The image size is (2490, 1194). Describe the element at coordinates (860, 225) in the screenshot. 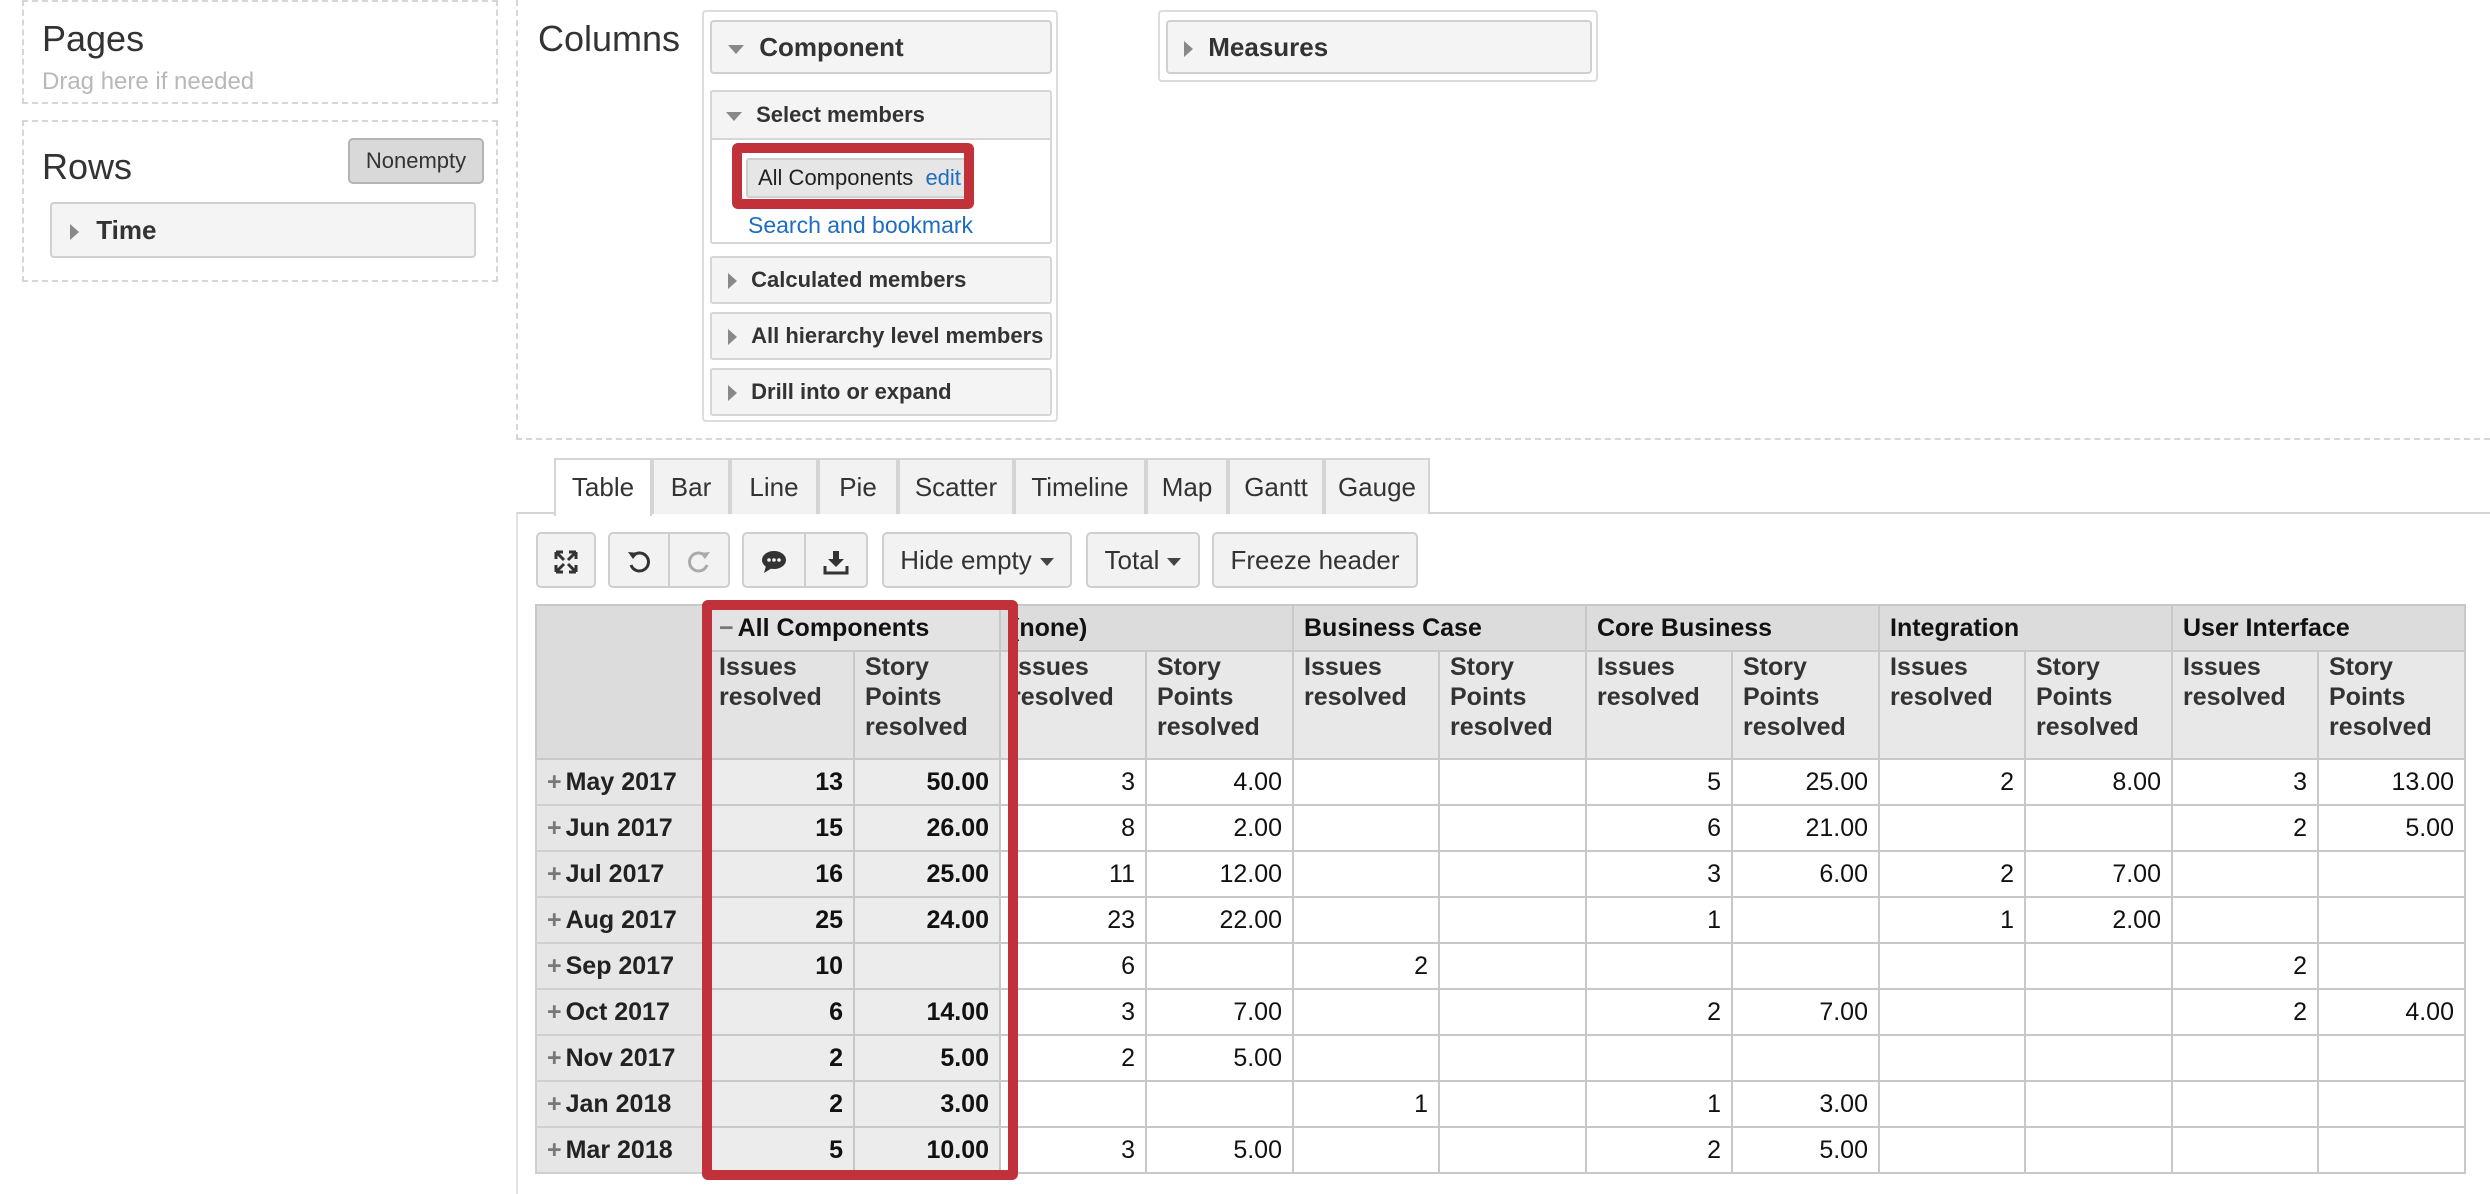

I see `search-bookmark-link: Search and bookmark` at that location.